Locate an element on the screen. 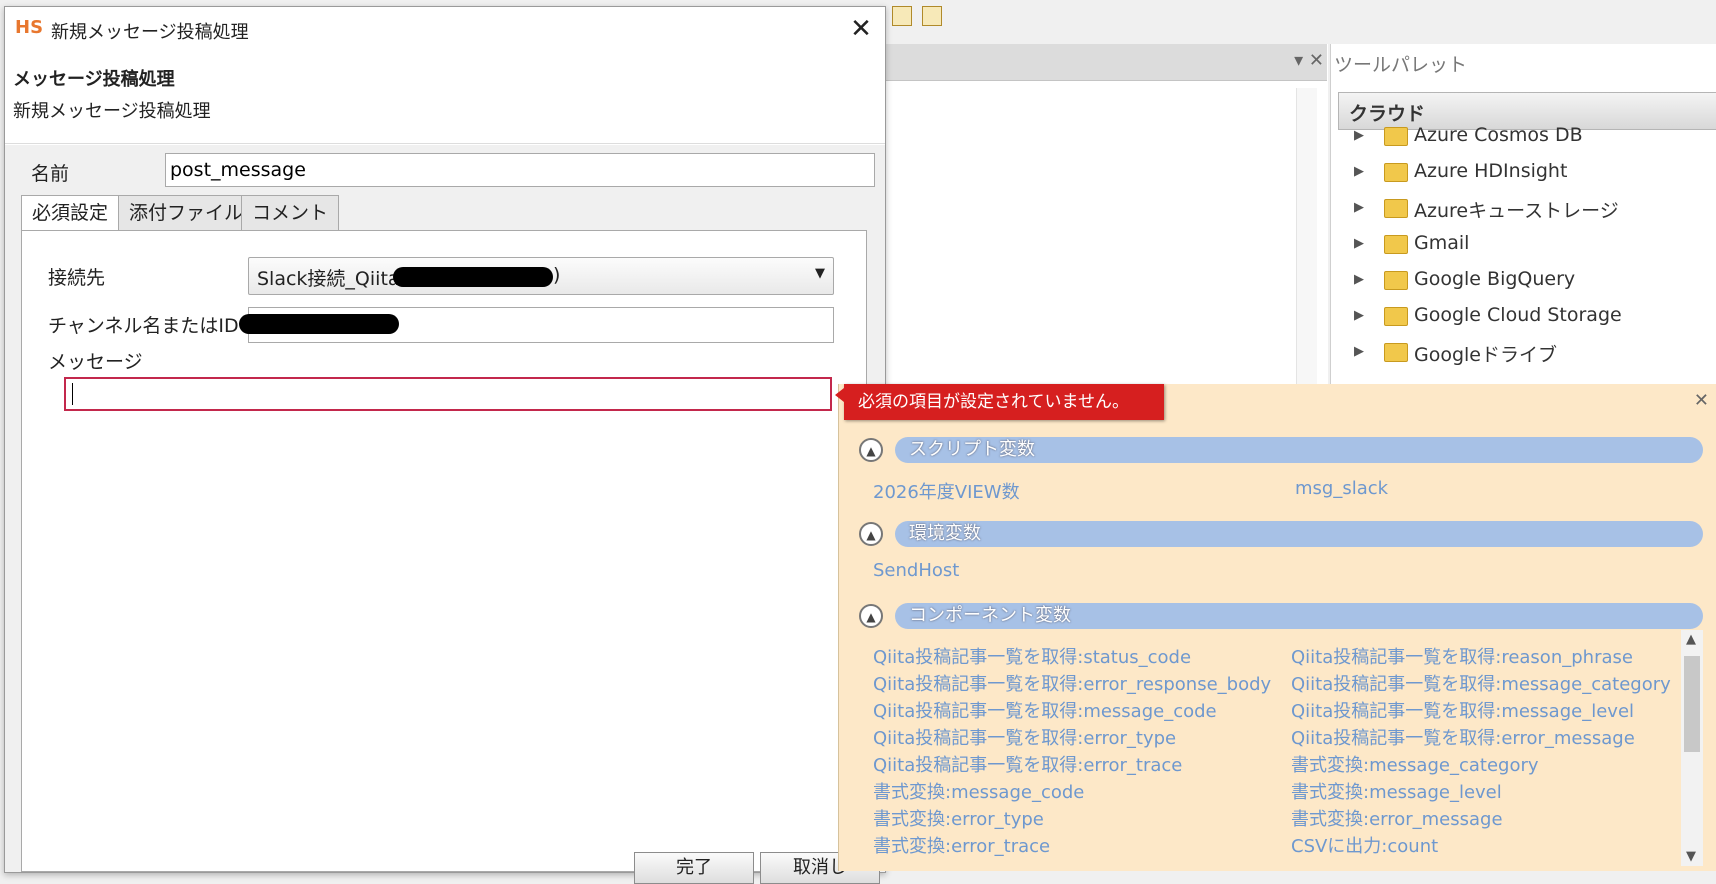 This screenshot has height=884, width=1716. variable-item: Qiita投稿記事一覧を取得:status_code is located at coordinates (1032, 656).